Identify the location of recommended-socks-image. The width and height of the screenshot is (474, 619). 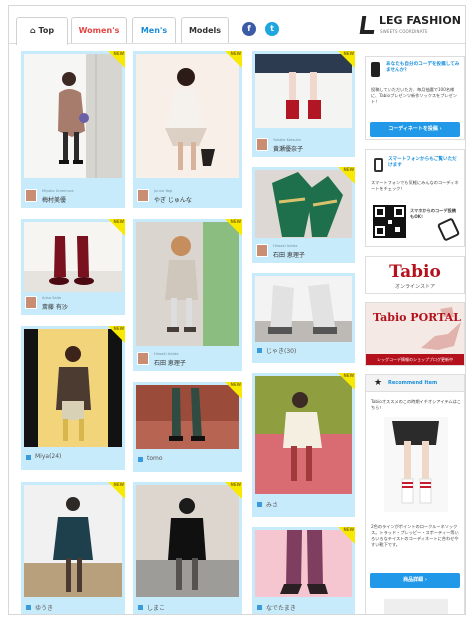
(416, 464).